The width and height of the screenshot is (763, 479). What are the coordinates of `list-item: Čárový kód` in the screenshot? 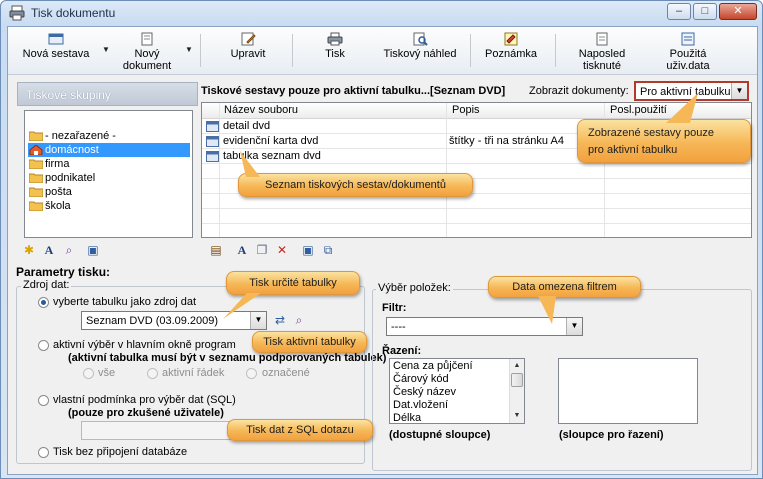 It's located at (421, 379).